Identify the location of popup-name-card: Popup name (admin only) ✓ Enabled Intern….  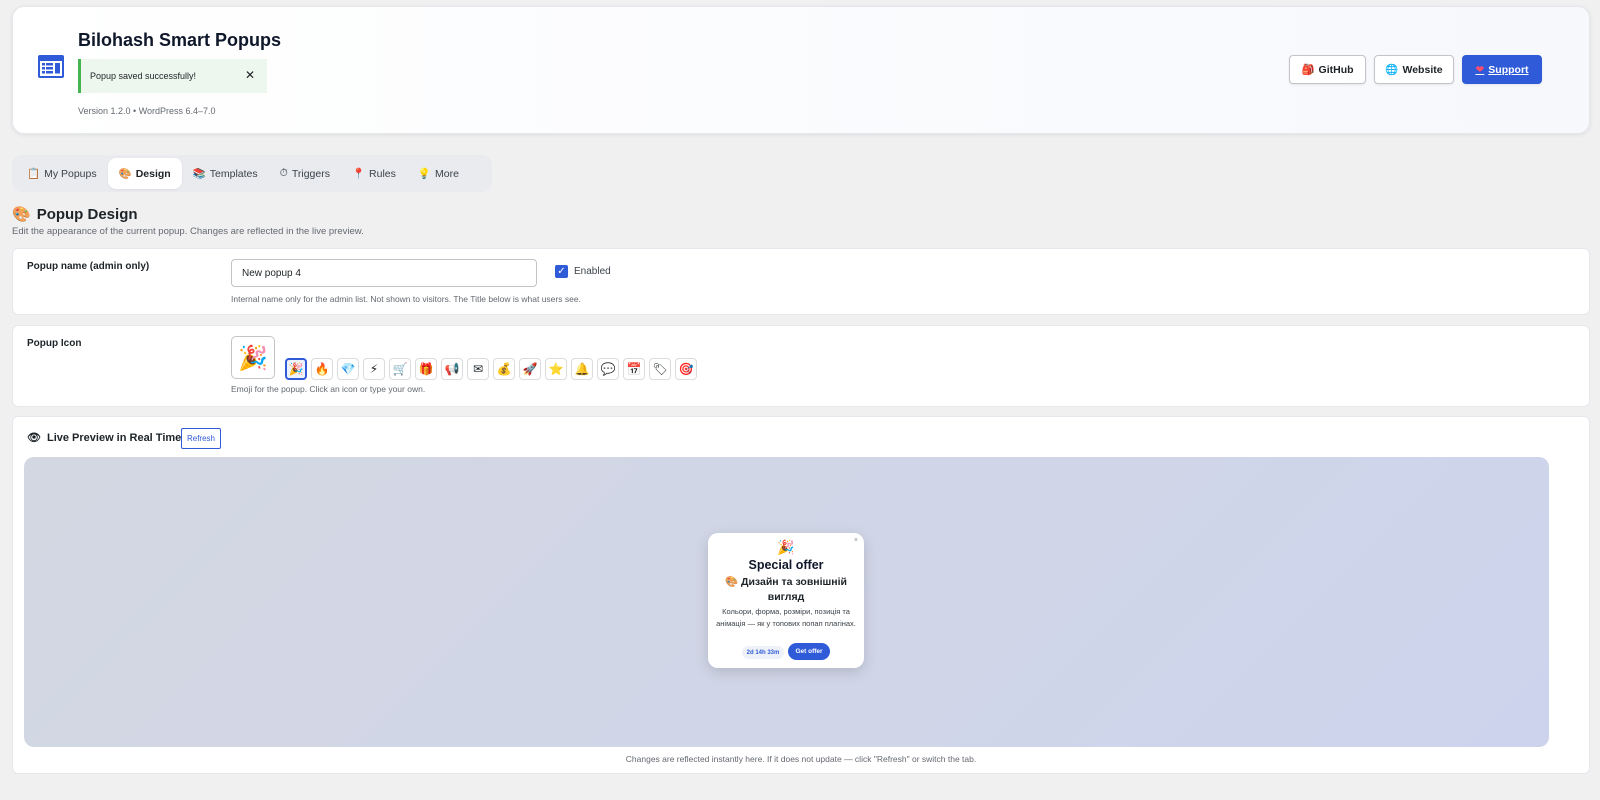
(801, 281).